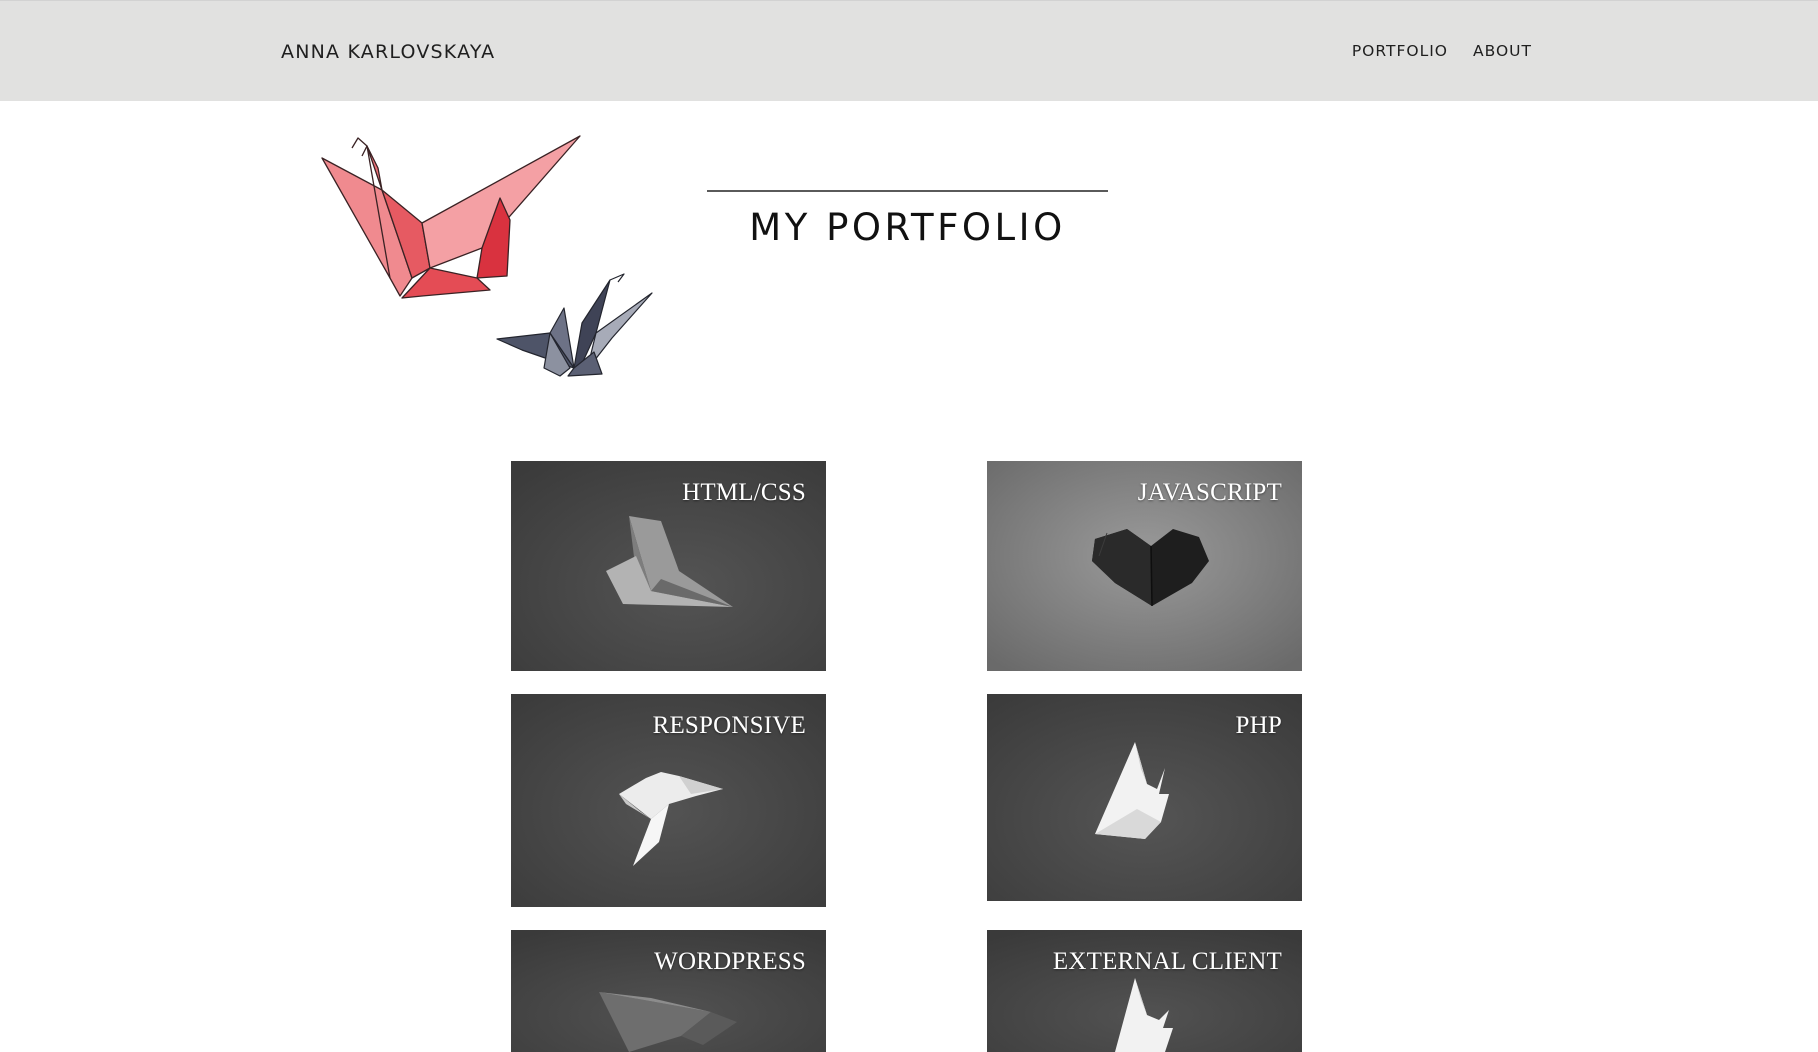 Image resolution: width=1818 pixels, height=1052 pixels. Describe the element at coordinates (729, 725) in the screenshot. I see `tile-caption-responsive: RESPONSIVE` at that location.